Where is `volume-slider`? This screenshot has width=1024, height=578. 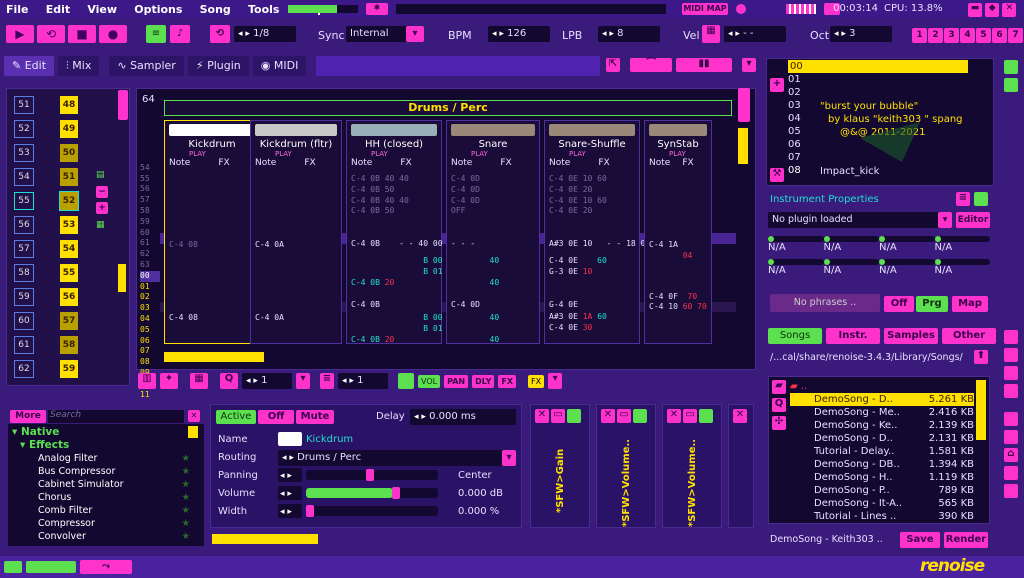
volume-slider is located at coordinates (372, 493).